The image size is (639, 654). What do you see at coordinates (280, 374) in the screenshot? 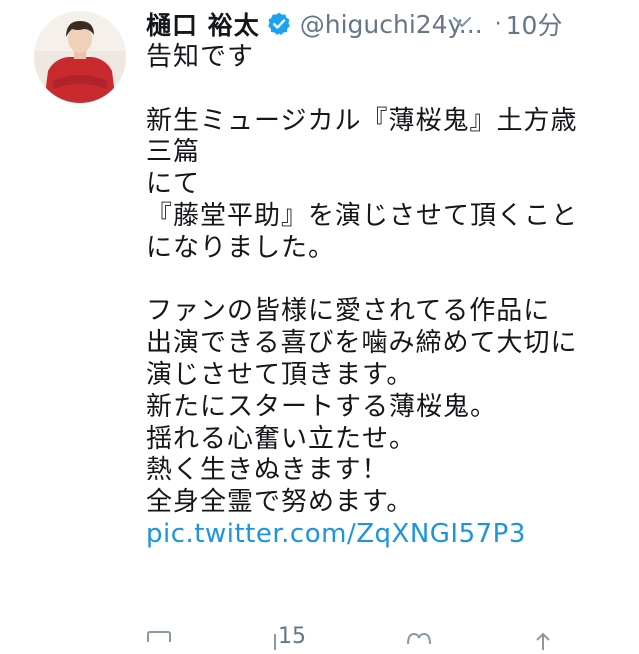
I see `tweet-line: 演じさせて頂きます。` at bounding box center [280, 374].